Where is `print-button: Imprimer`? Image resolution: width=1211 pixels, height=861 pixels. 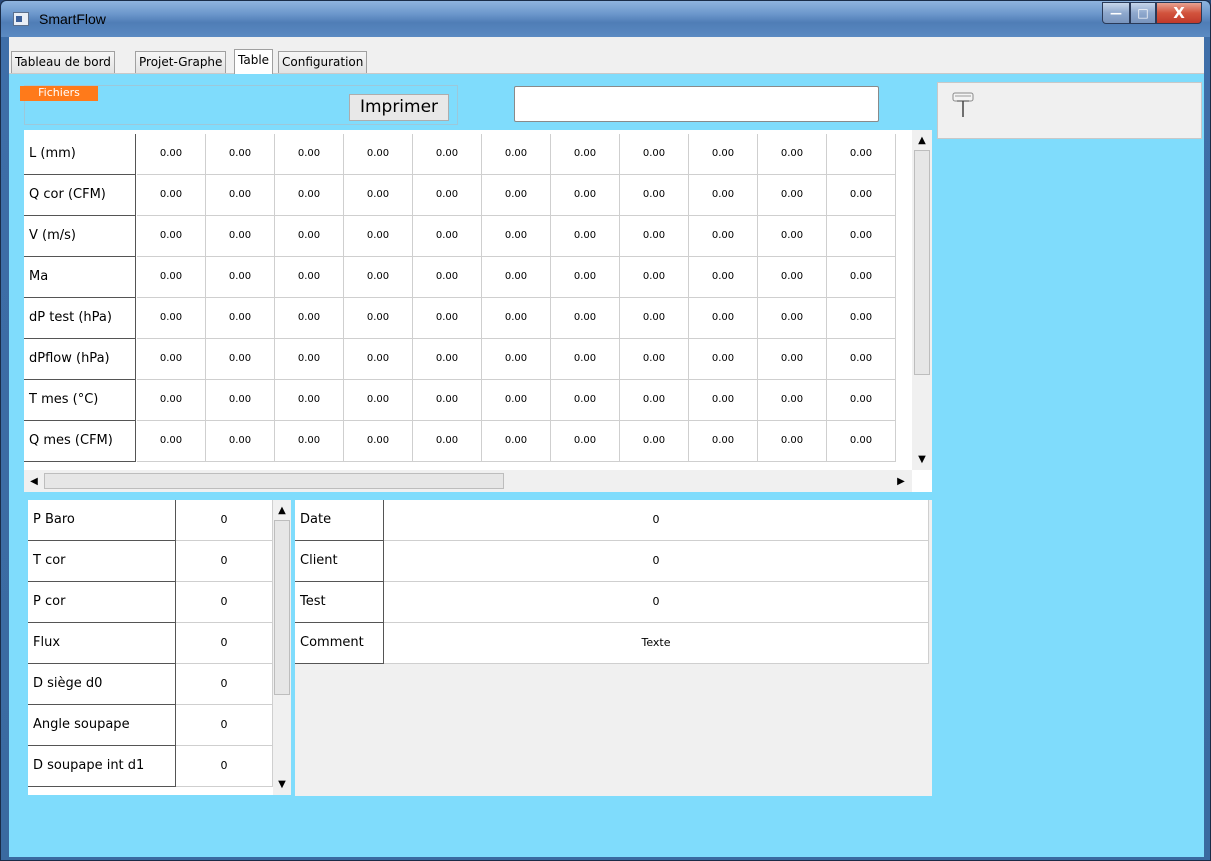
print-button: Imprimer is located at coordinates (399, 107).